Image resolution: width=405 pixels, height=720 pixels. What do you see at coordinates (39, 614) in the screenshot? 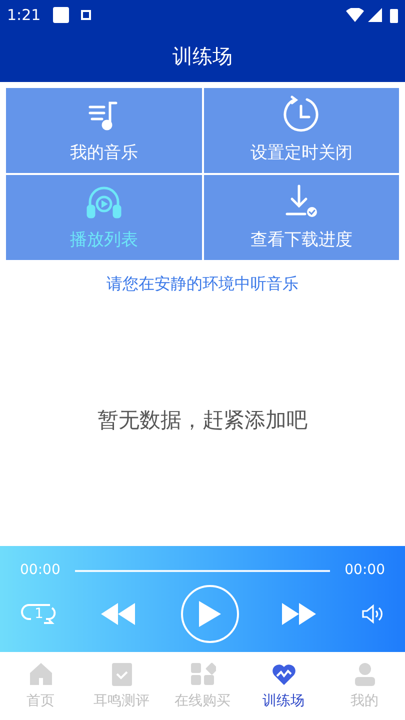
I see `repeat-one-button: 1` at bounding box center [39, 614].